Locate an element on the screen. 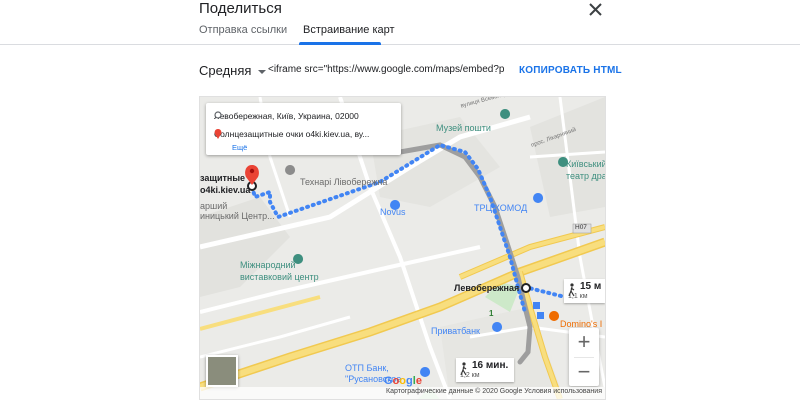 The image size is (800, 403). close-icon is located at coordinates (595, 10).